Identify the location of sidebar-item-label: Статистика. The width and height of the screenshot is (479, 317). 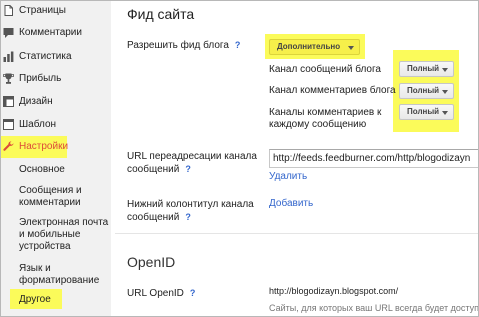
(45, 56).